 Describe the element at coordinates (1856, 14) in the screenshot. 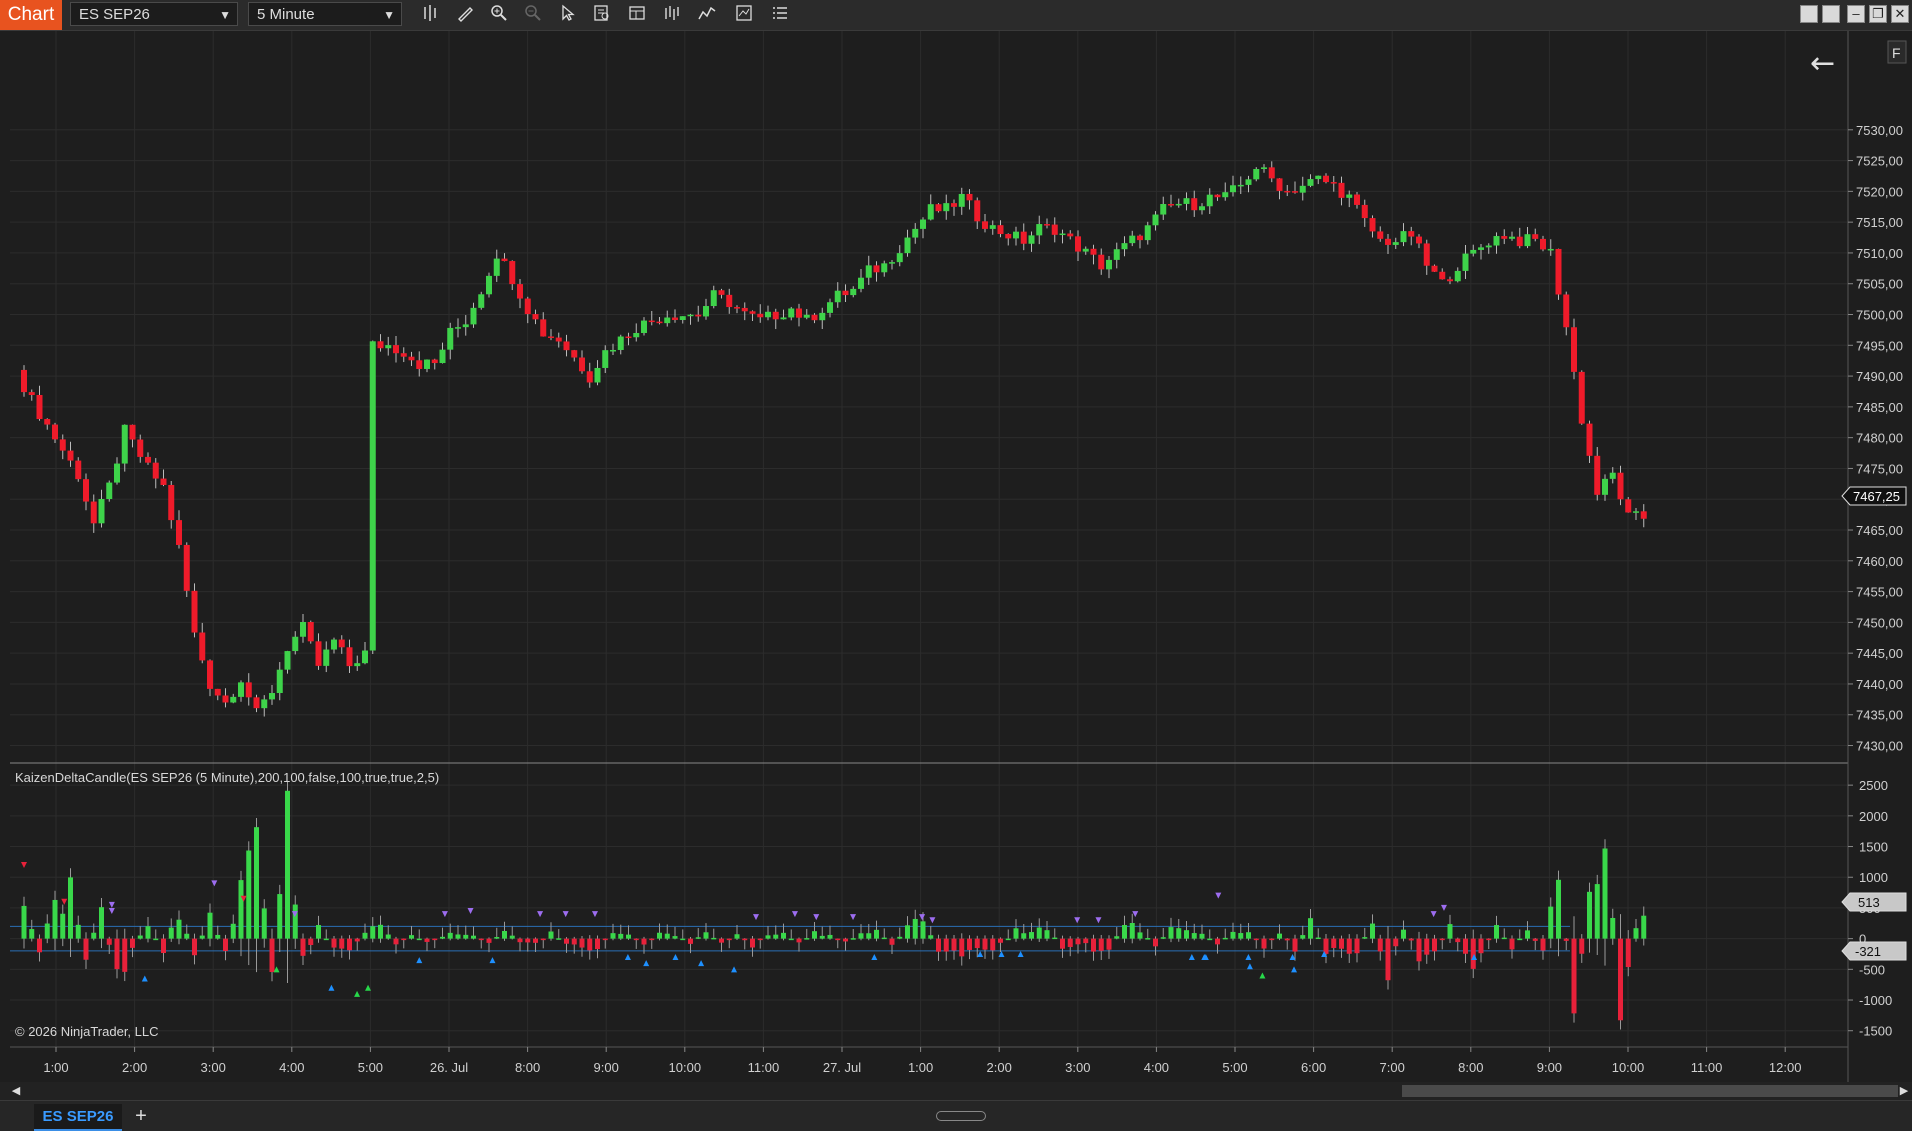

I see `minimize-icon: –` at that location.